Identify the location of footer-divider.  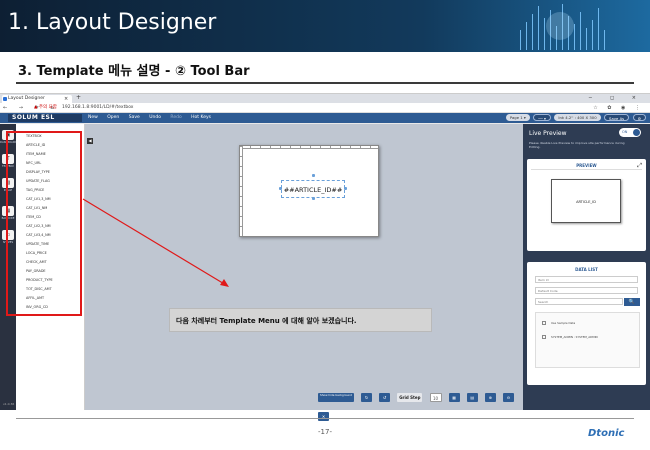
(325, 418).